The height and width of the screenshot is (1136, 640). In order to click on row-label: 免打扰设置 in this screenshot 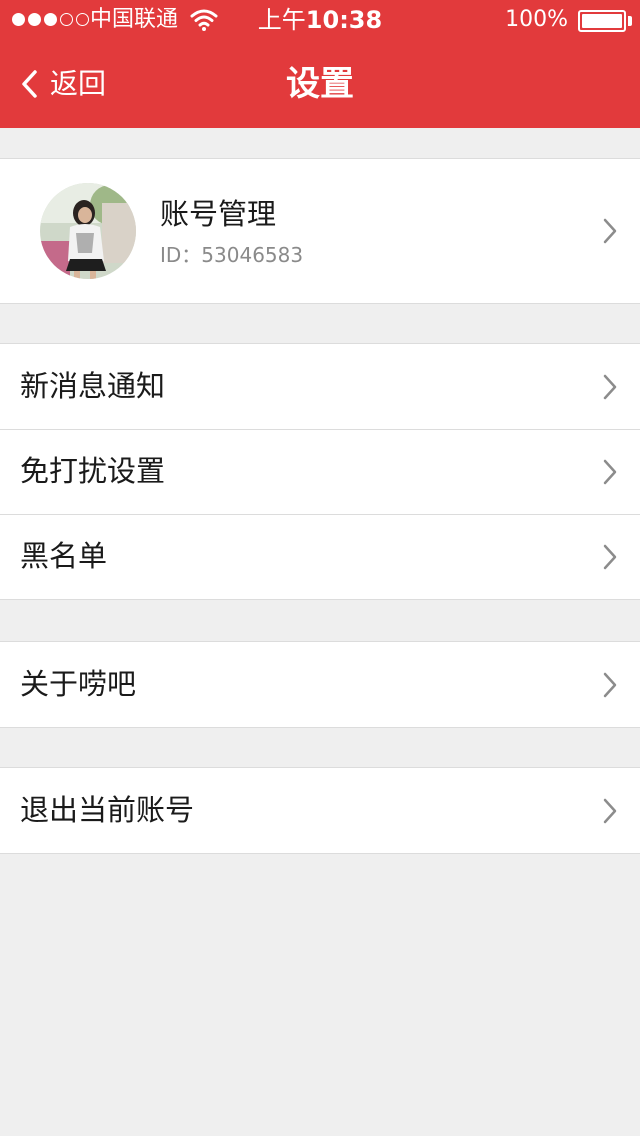, I will do `click(93, 471)`.